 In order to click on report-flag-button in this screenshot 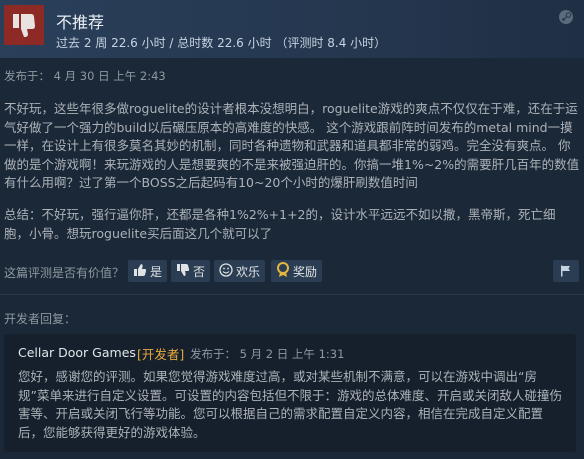, I will do `click(566, 271)`.